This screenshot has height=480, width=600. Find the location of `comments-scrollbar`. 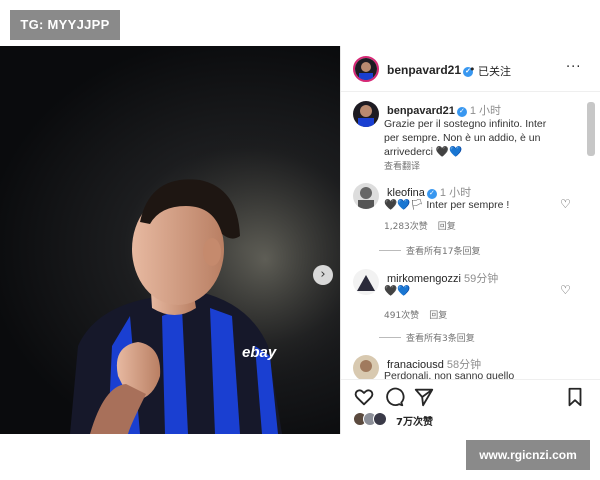

comments-scrollbar is located at coordinates (591, 129).